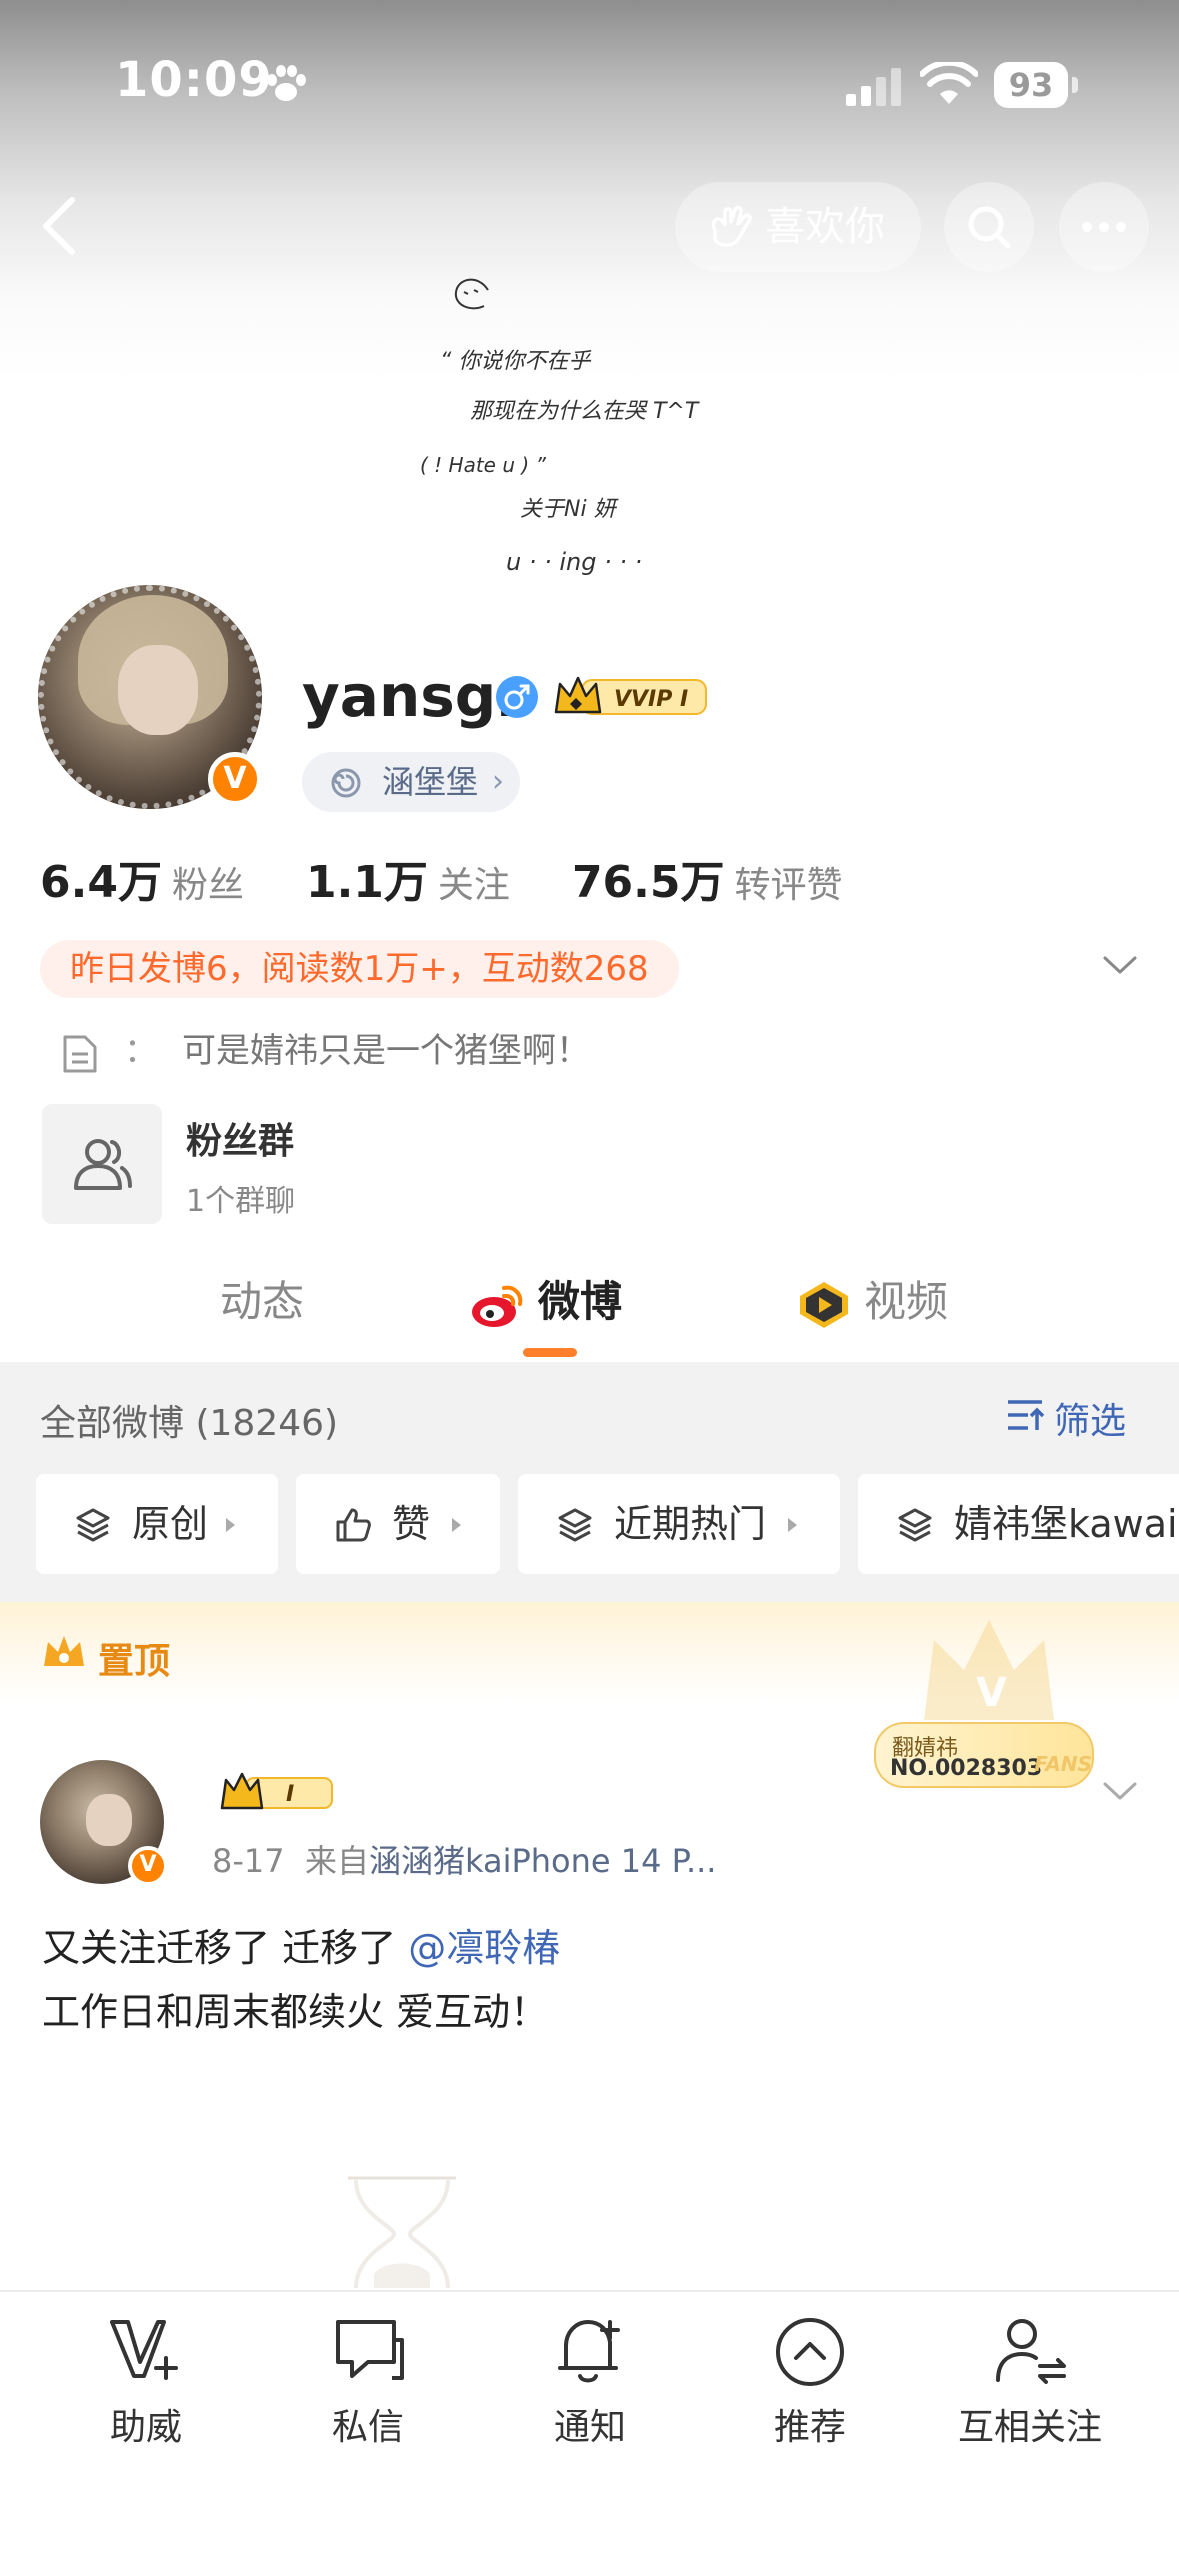 The height and width of the screenshot is (2556, 1179). I want to click on more-dots-icon, so click(1104, 227).